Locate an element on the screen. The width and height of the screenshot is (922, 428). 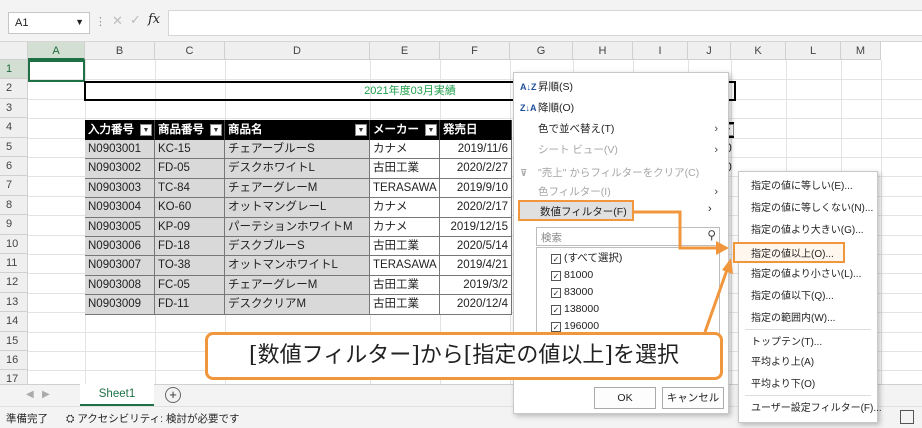
cancel-icon: ✕ is located at coordinates (117, 21).